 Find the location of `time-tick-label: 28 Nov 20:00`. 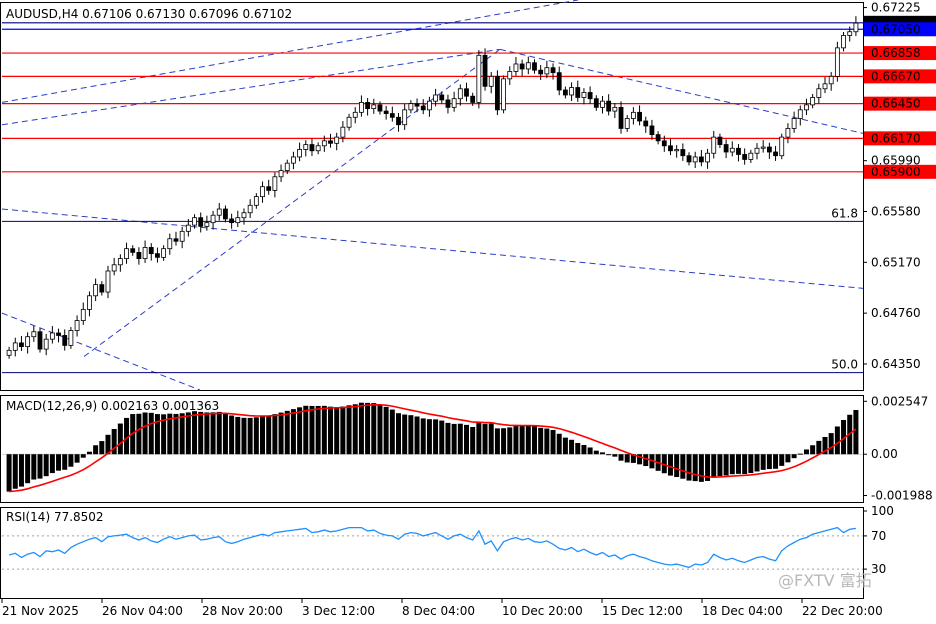

time-tick-label: 28 Nov 20:00 is located at coordinates (242, 611).